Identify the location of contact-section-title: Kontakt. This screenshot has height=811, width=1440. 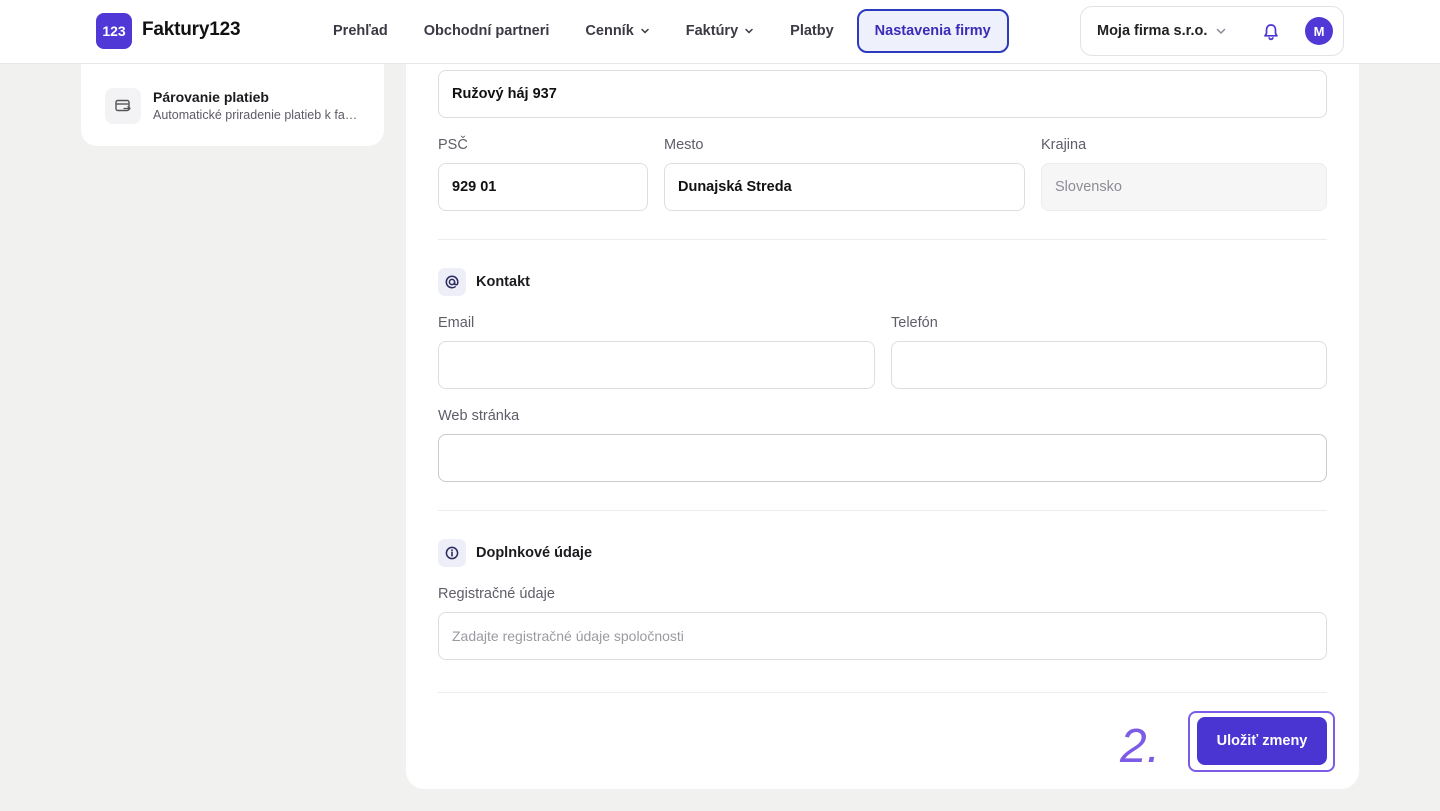
(503, 282).